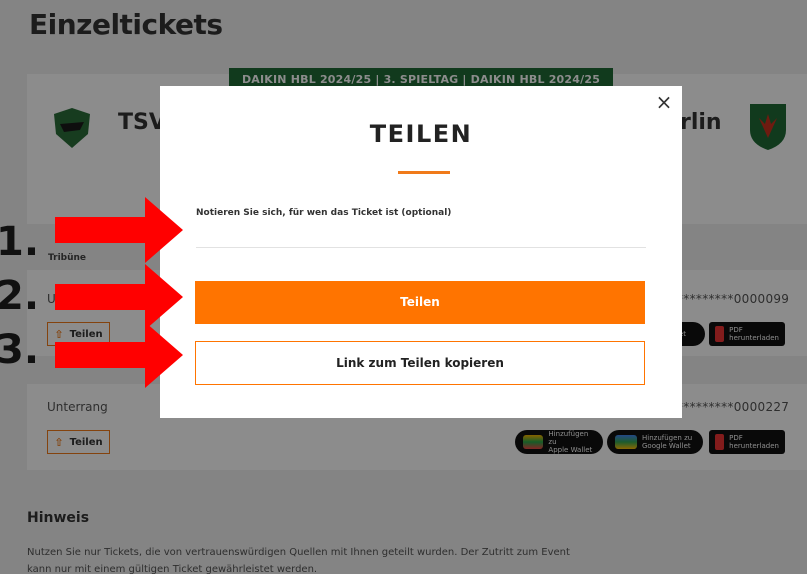 The width and height of the screenshot is (807, 574). What do you see at coordinates (421, 236) in the screenshot?
I see `recipient-note-input` at bounding box center [421, 236].